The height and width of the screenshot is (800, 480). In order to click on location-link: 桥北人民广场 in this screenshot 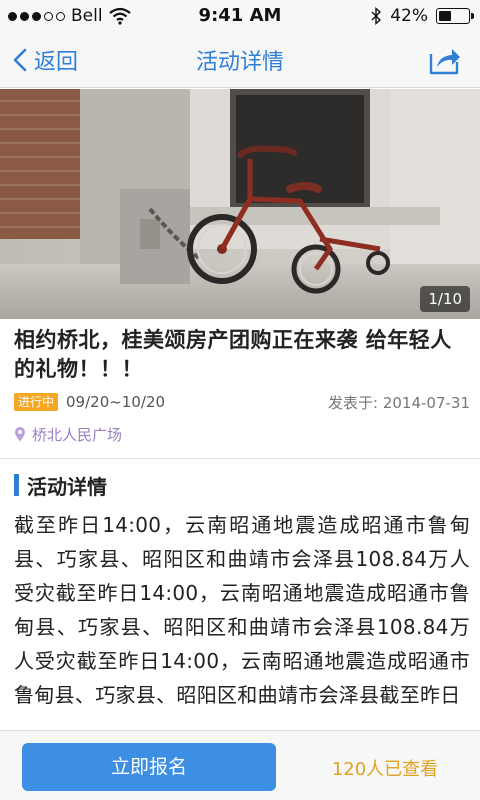, I will do `click(68, 434)`.